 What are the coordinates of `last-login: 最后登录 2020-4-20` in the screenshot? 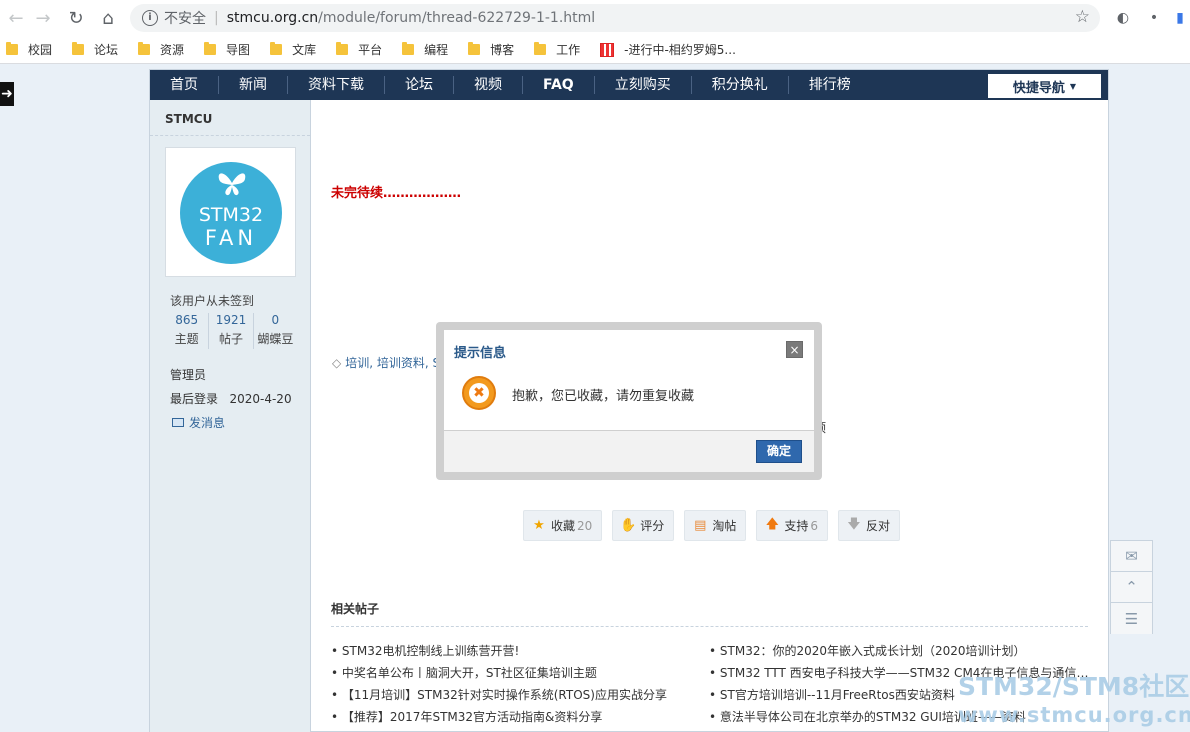 It's located at (231, 399).